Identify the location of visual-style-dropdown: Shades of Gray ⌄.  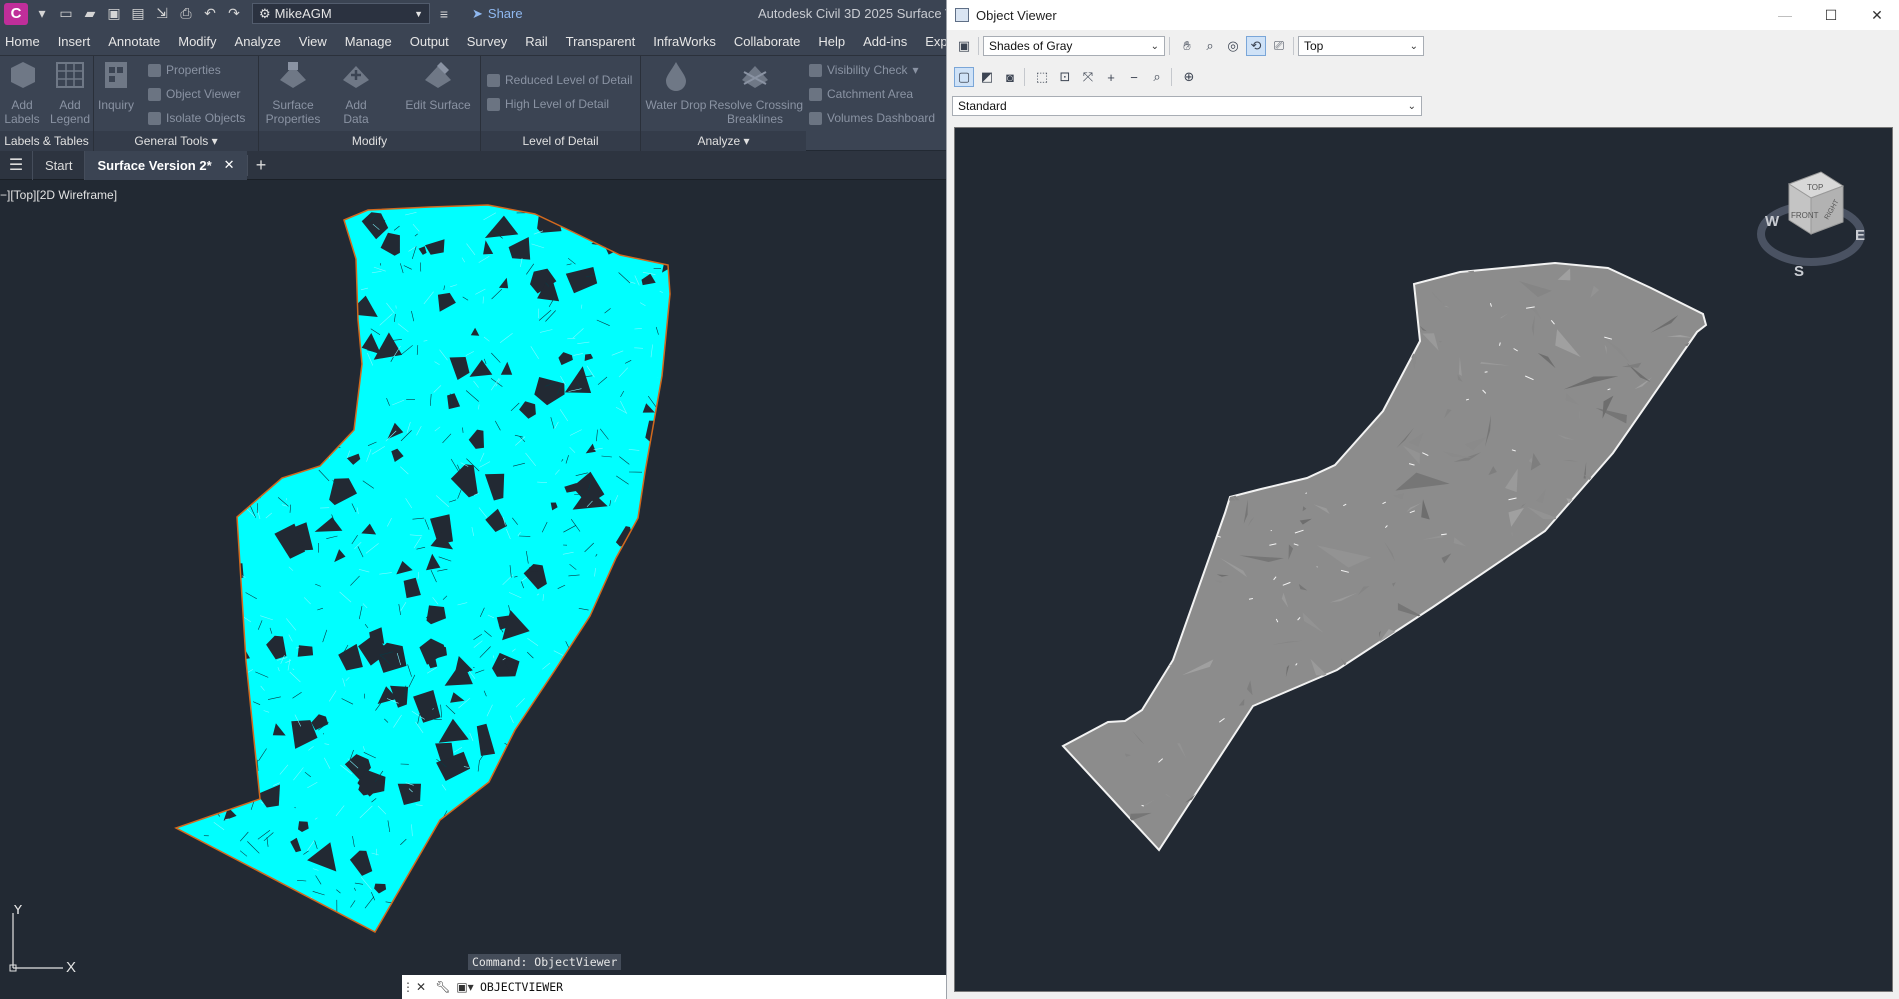
(1074, 46).